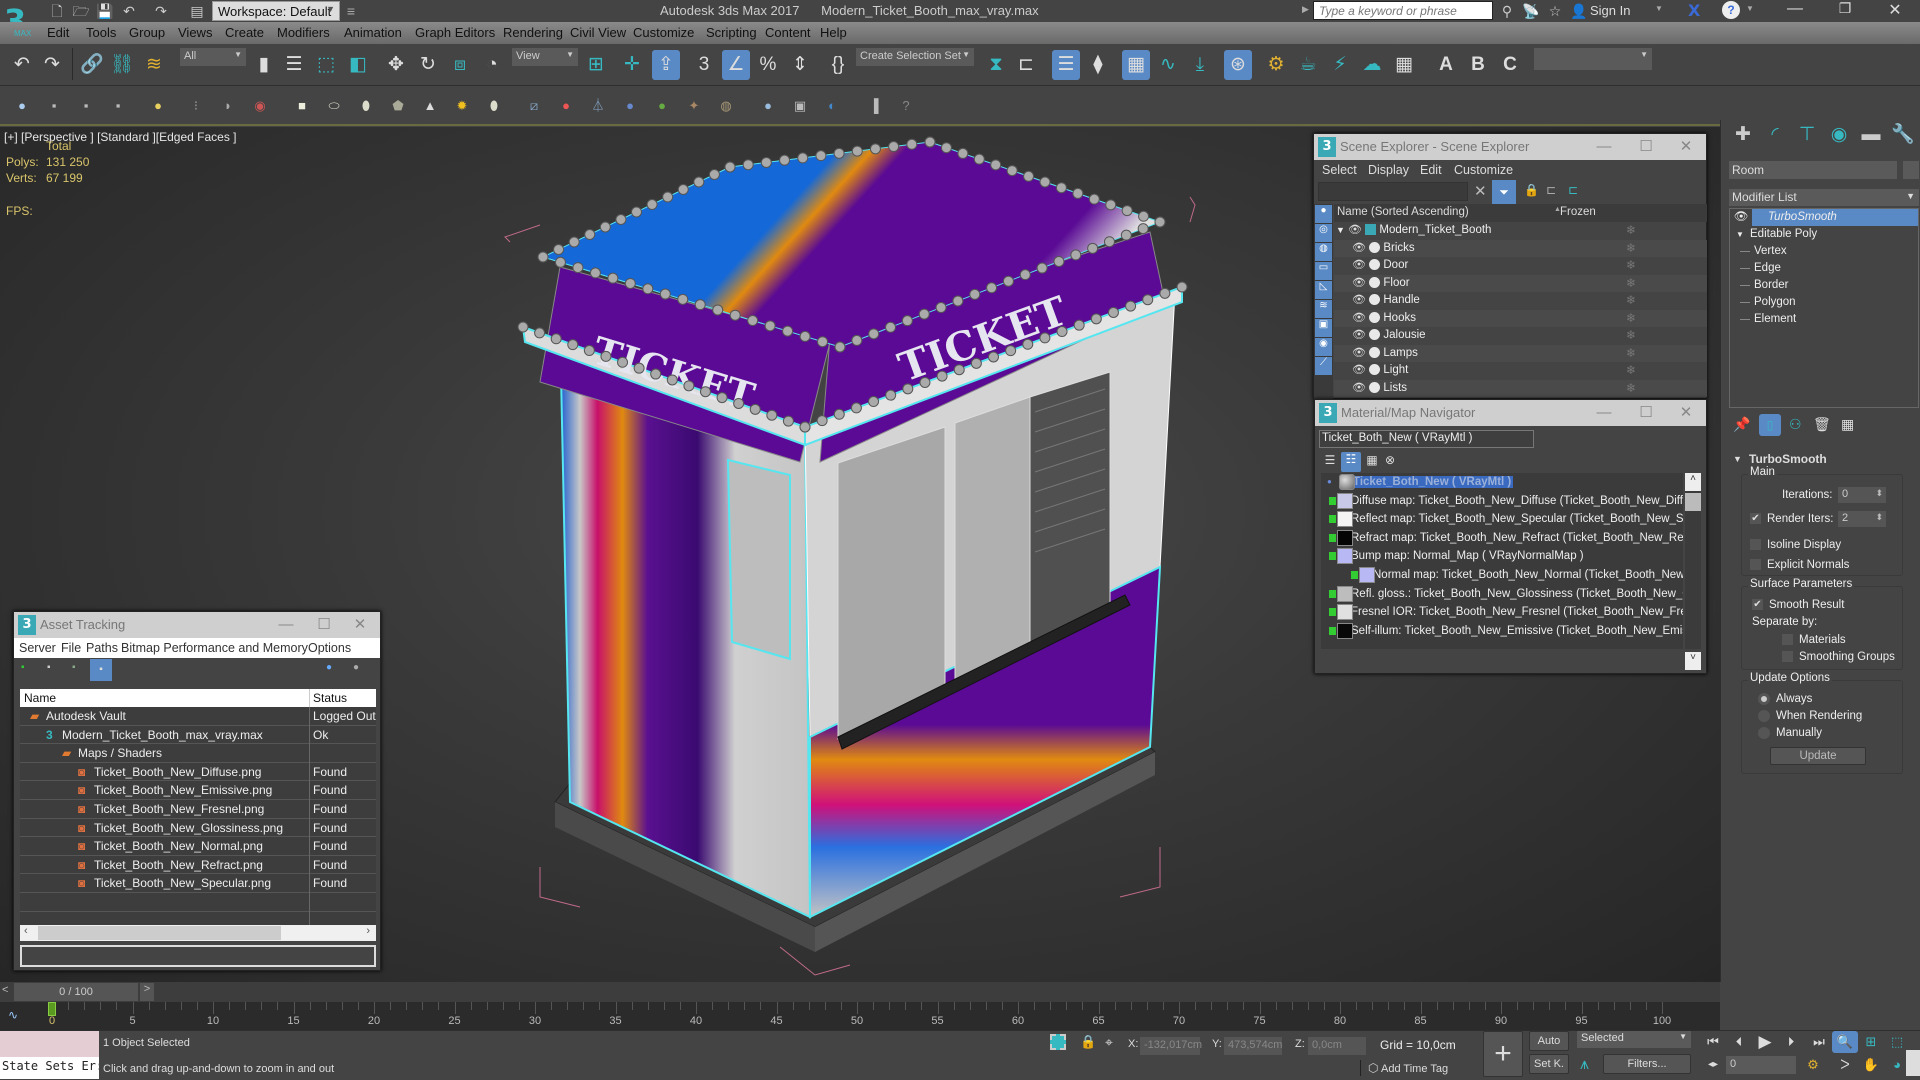 This screenshot has height=1080, width=1920. What do you see at coordinates (832, 106) in the screenshot?
I see `vray-material-icon: ◐` at bounding box center [832, 106].